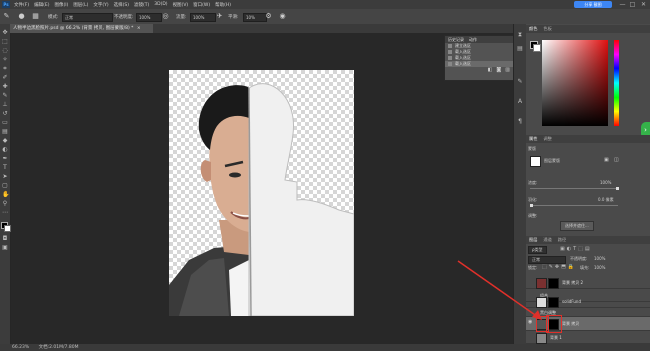 The width and height of the screenshot is (650, 351). Describe the element at coordinates (5, 132) in the screenshot. I see `gradient-tool-icon: ▤` at that location.